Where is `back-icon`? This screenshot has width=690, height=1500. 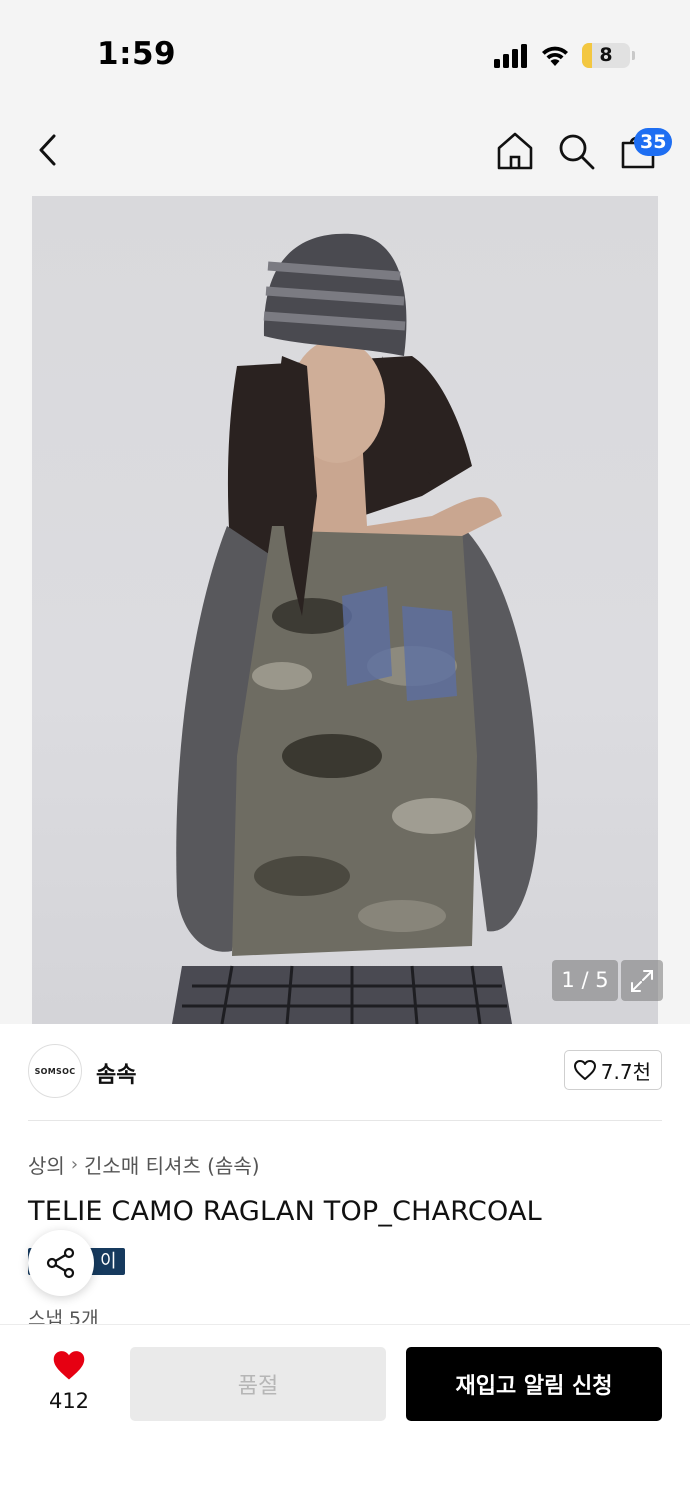
back-icon is located at coordinates (47, 150).